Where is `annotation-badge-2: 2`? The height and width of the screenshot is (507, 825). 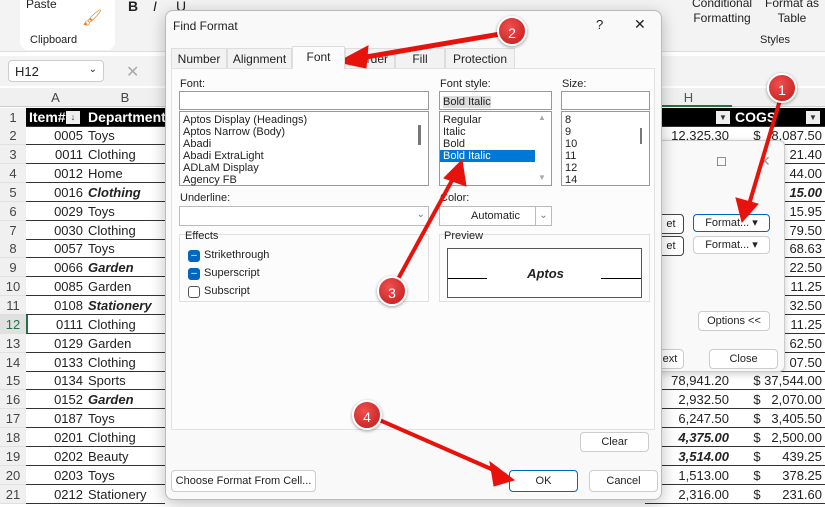 annotation-badge-2: 2 is located at coordinates (512, 31).